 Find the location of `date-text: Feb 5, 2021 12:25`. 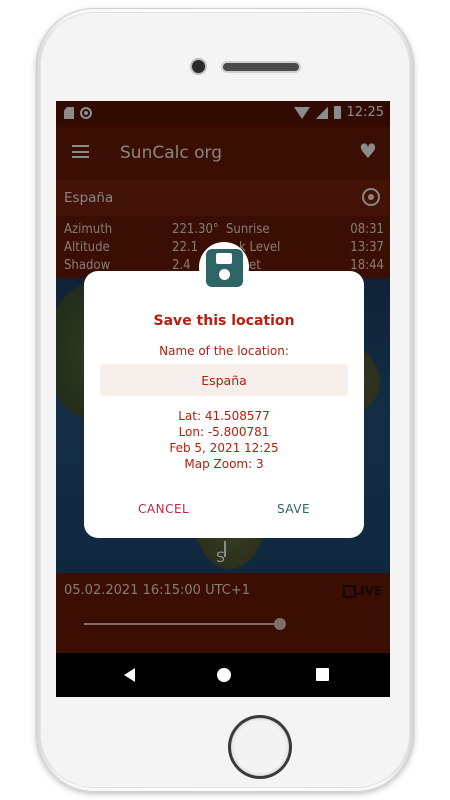

date-text: Feb 5, 2021 12:25 is located at coordinates (224, 448).